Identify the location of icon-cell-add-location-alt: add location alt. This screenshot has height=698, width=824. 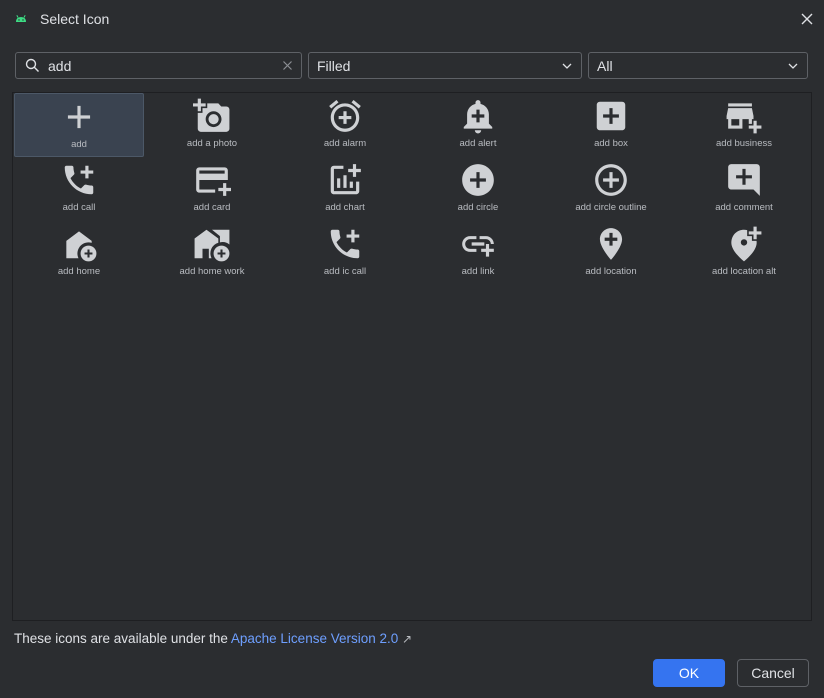
(744, 253).